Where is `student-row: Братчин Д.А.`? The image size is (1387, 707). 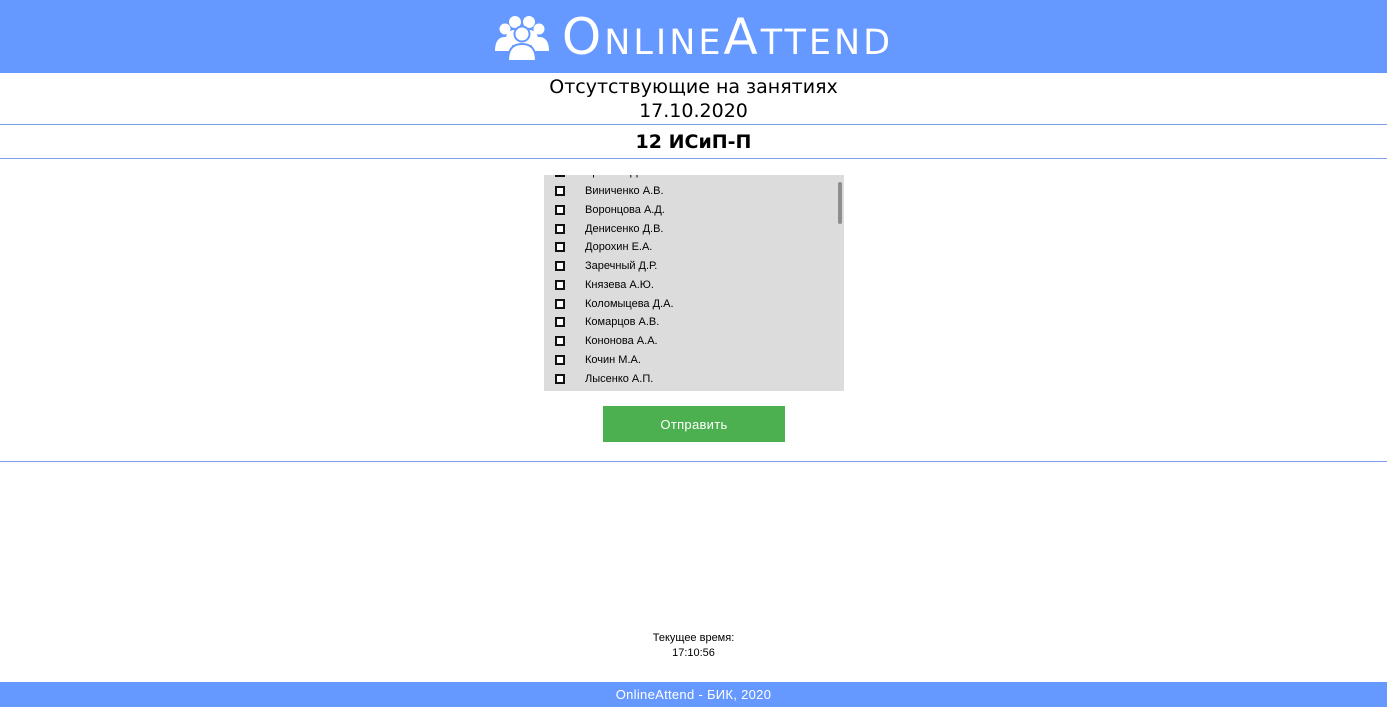
student-row: Братчин Д.А. is located at coordinates (690, 178).